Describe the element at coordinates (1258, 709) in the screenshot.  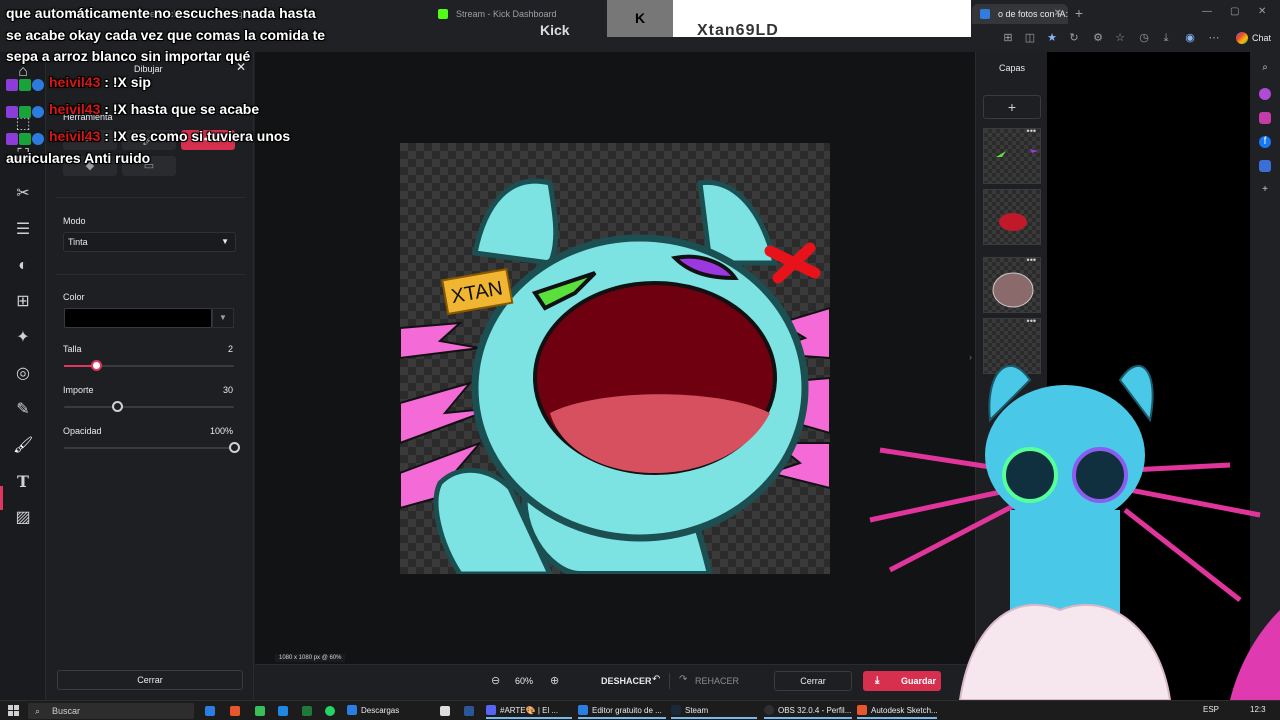
I see `clock: 12:3` at that location.